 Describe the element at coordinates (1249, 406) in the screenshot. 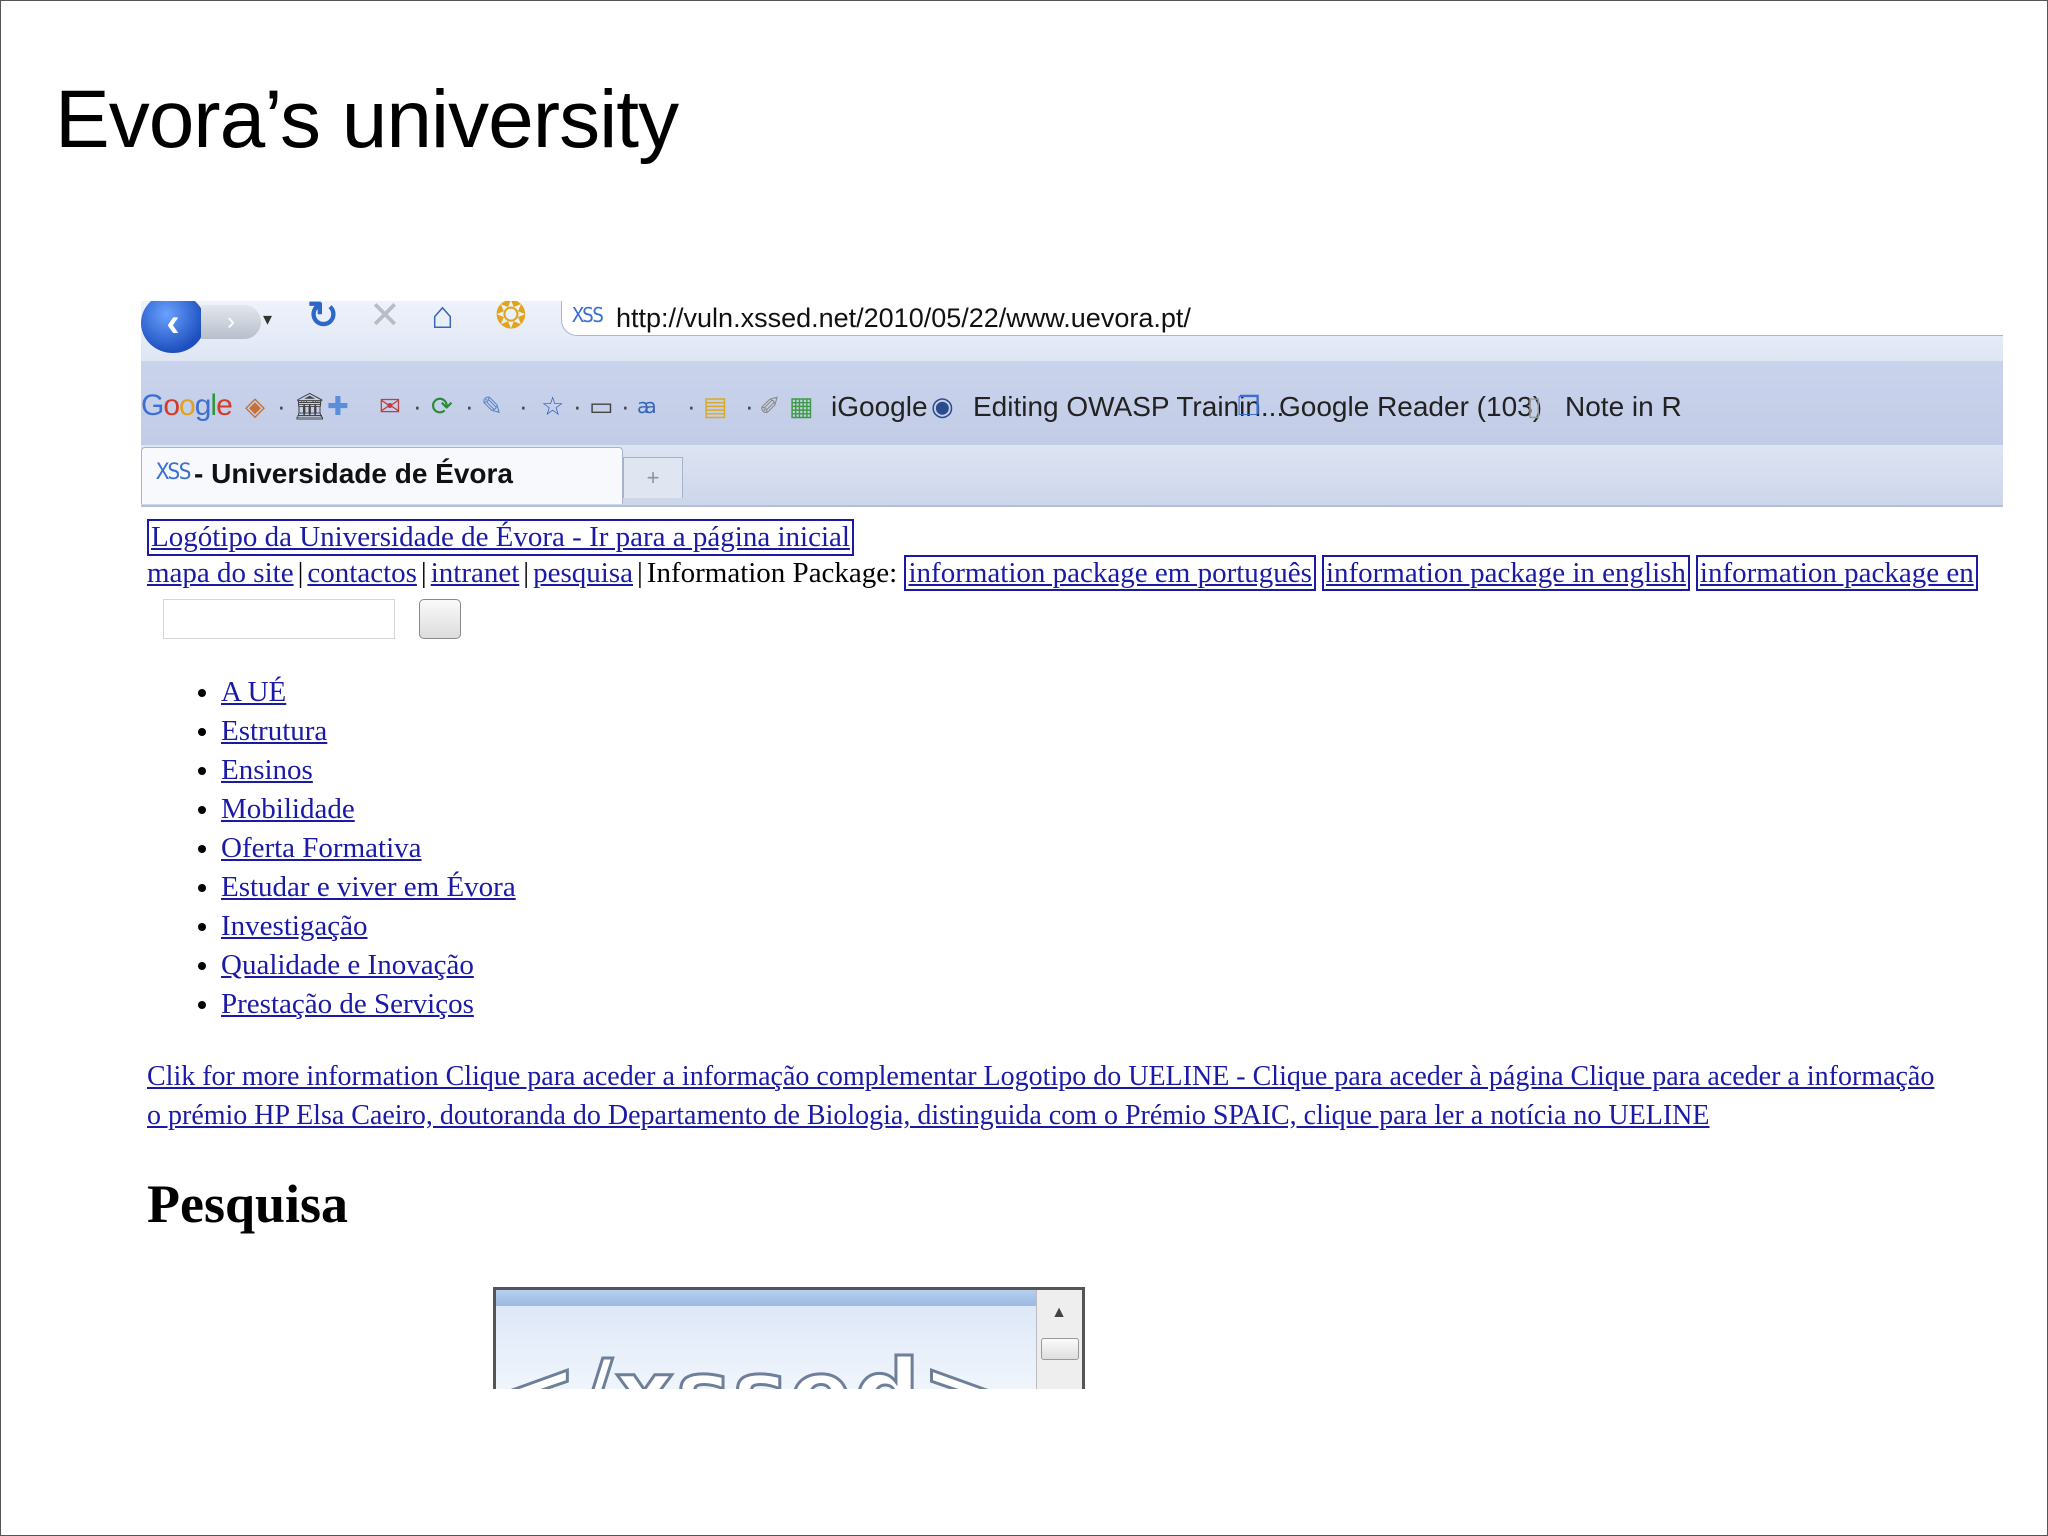

I see `reader-icon: ❐` at that location.